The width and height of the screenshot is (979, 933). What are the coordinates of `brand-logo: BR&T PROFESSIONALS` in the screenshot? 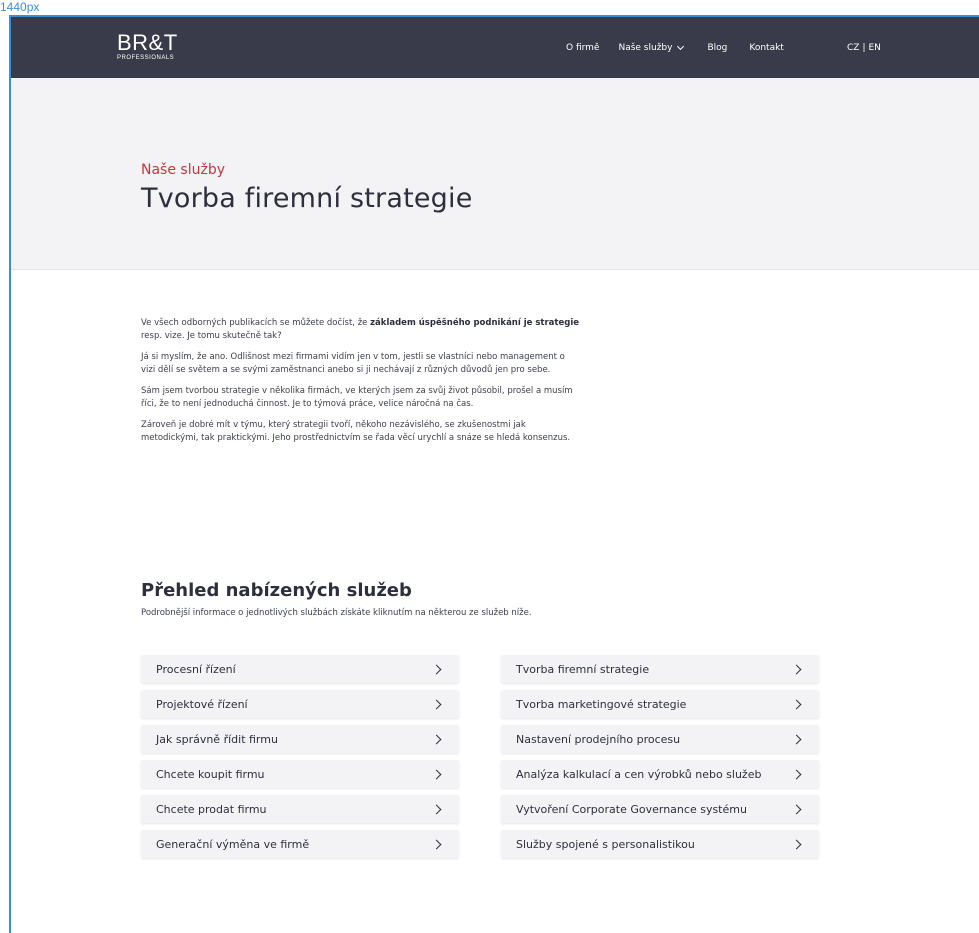 It's located at (147, 46).